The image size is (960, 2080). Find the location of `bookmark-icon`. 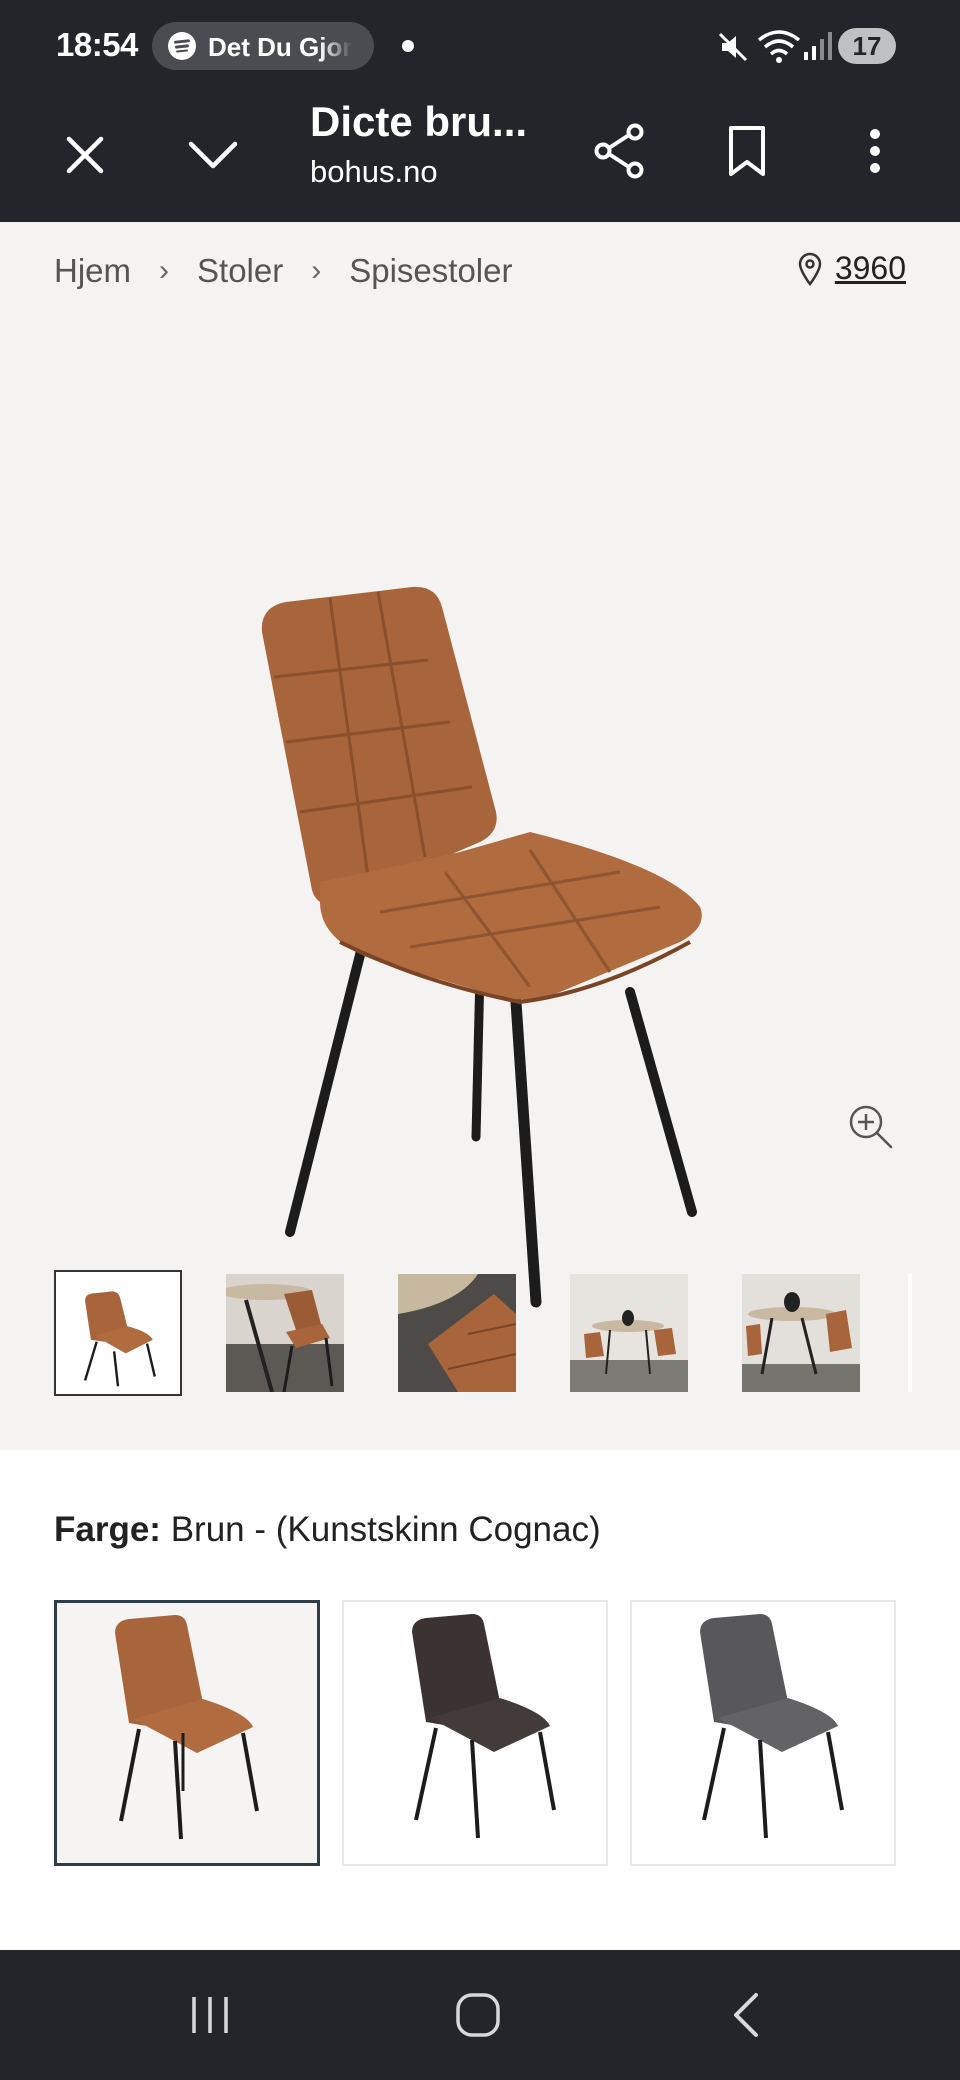

bookmark-icon is located at coordinates (747, 151).